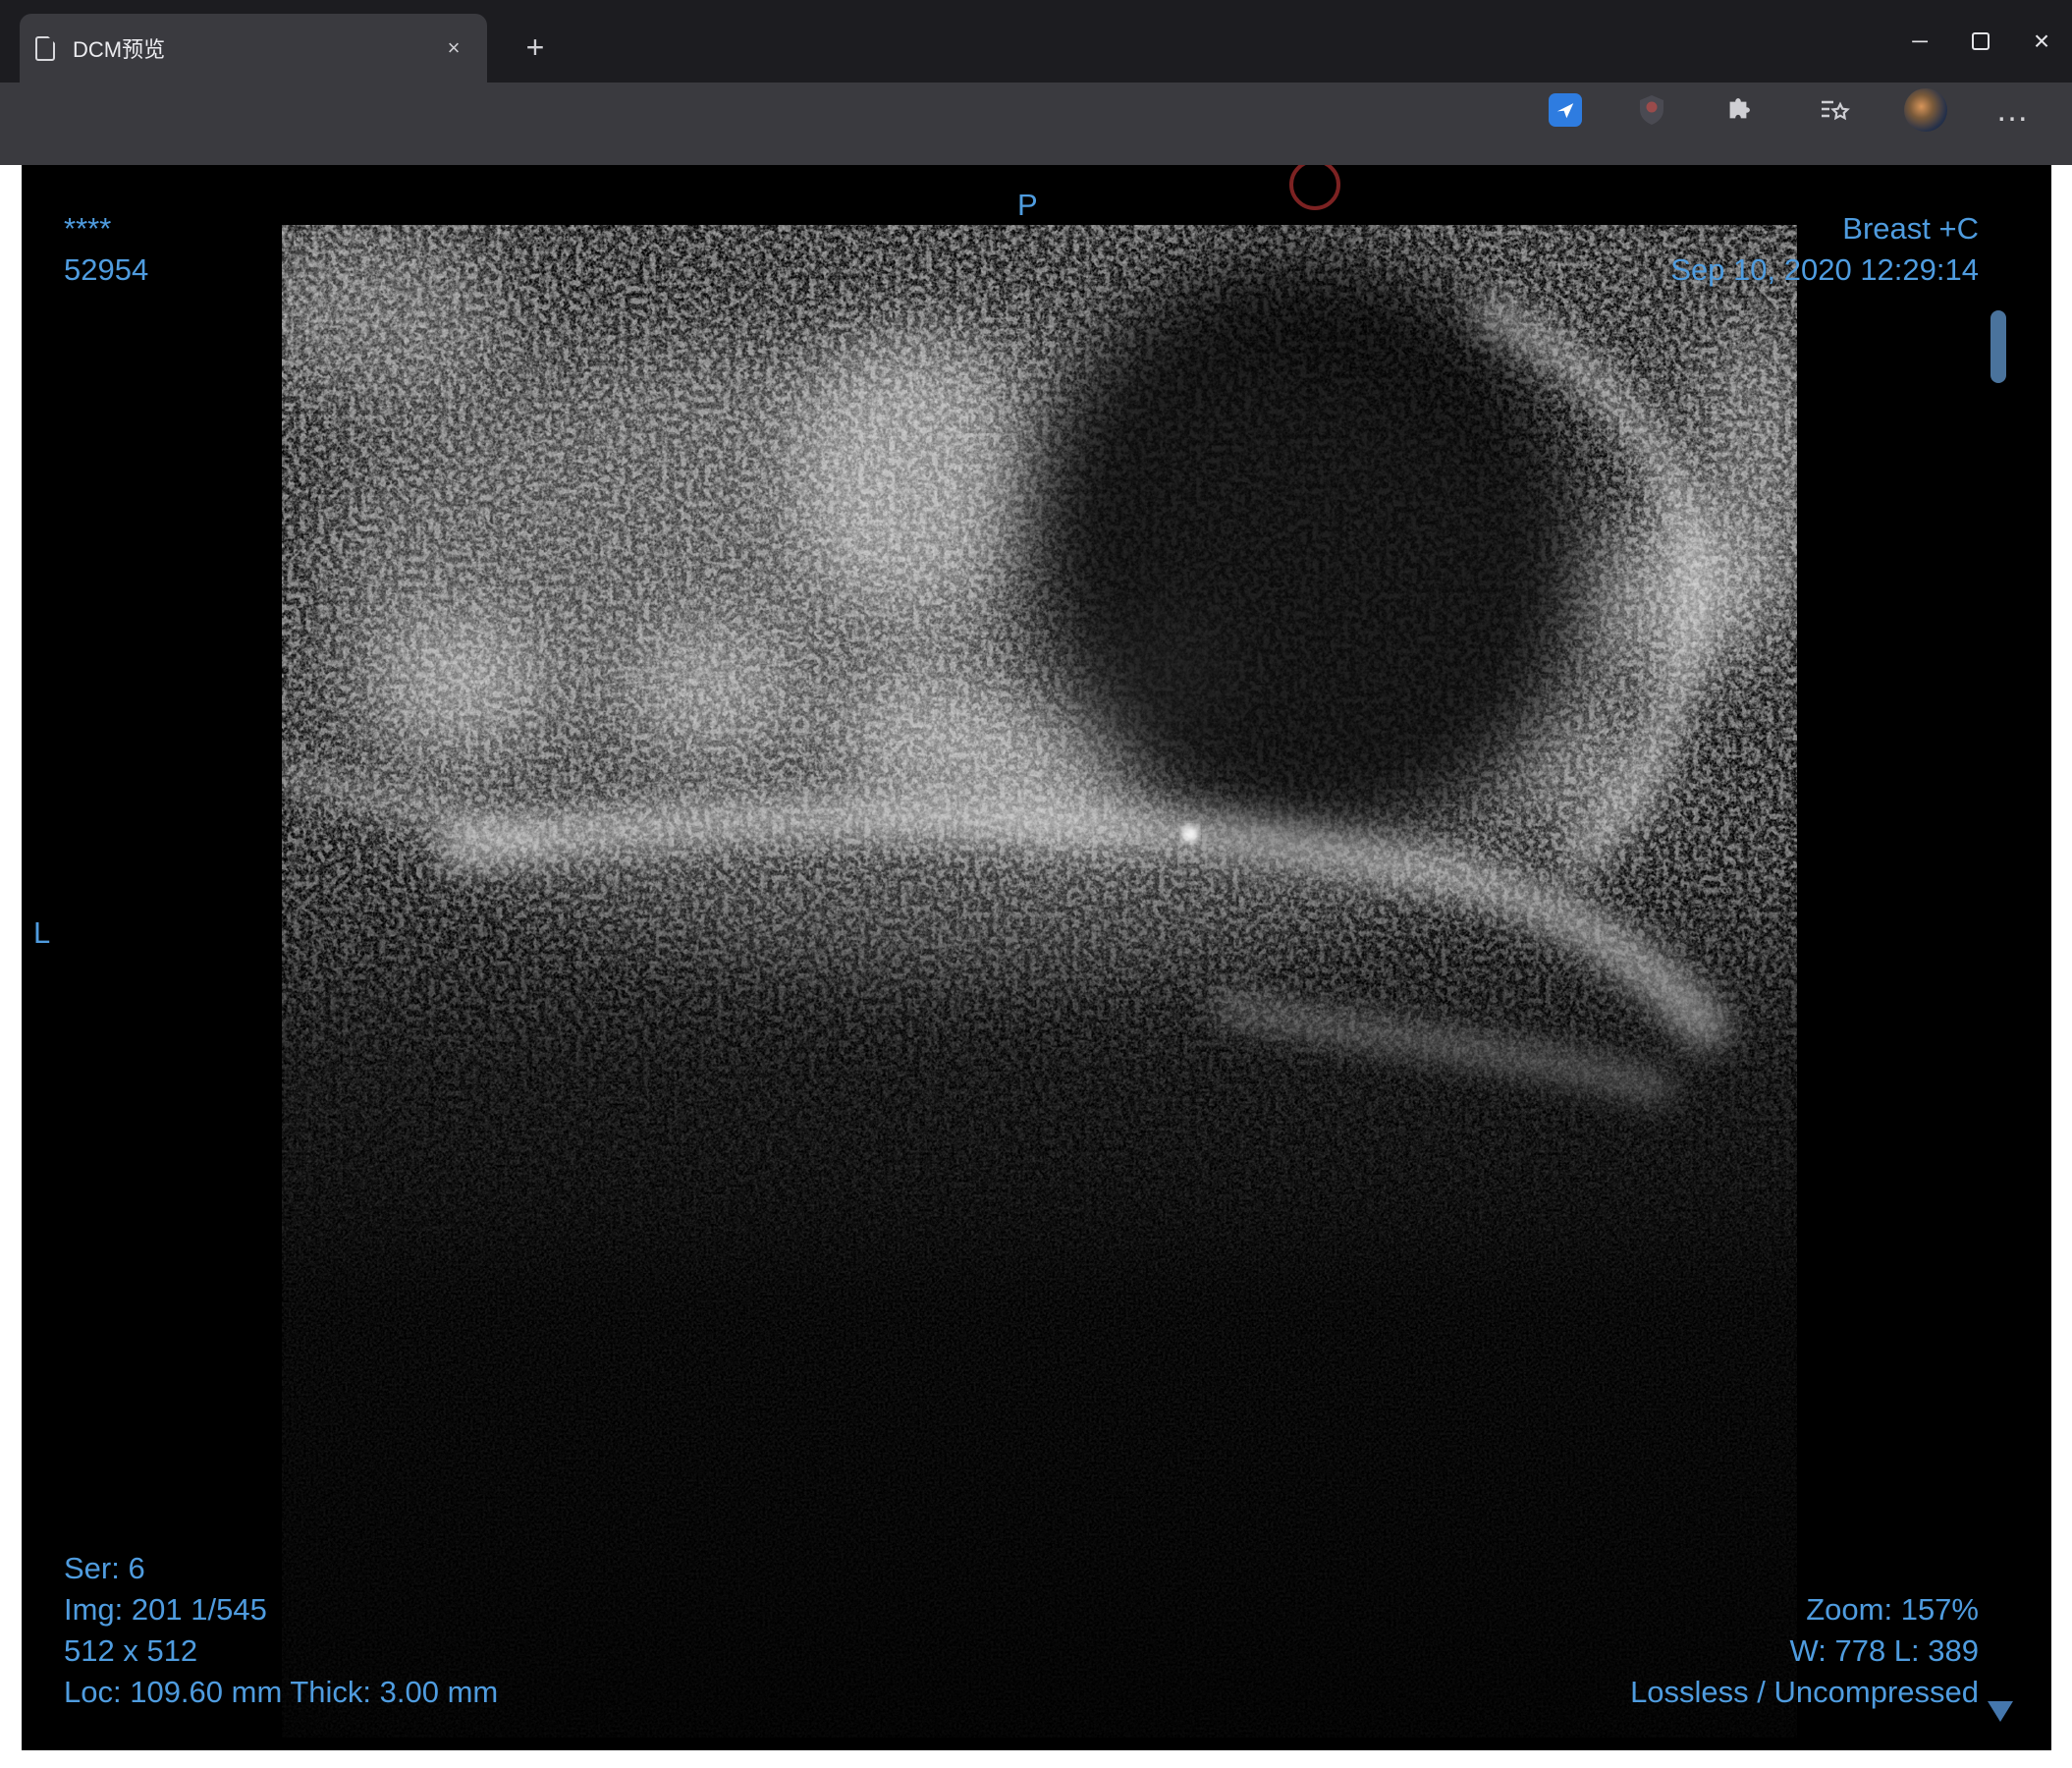 This screenshot has width=2072, height=1768. Describe the element at coordinates (105, 1568) in the screenshot. I see `series-number: Ser: 6` at that location.